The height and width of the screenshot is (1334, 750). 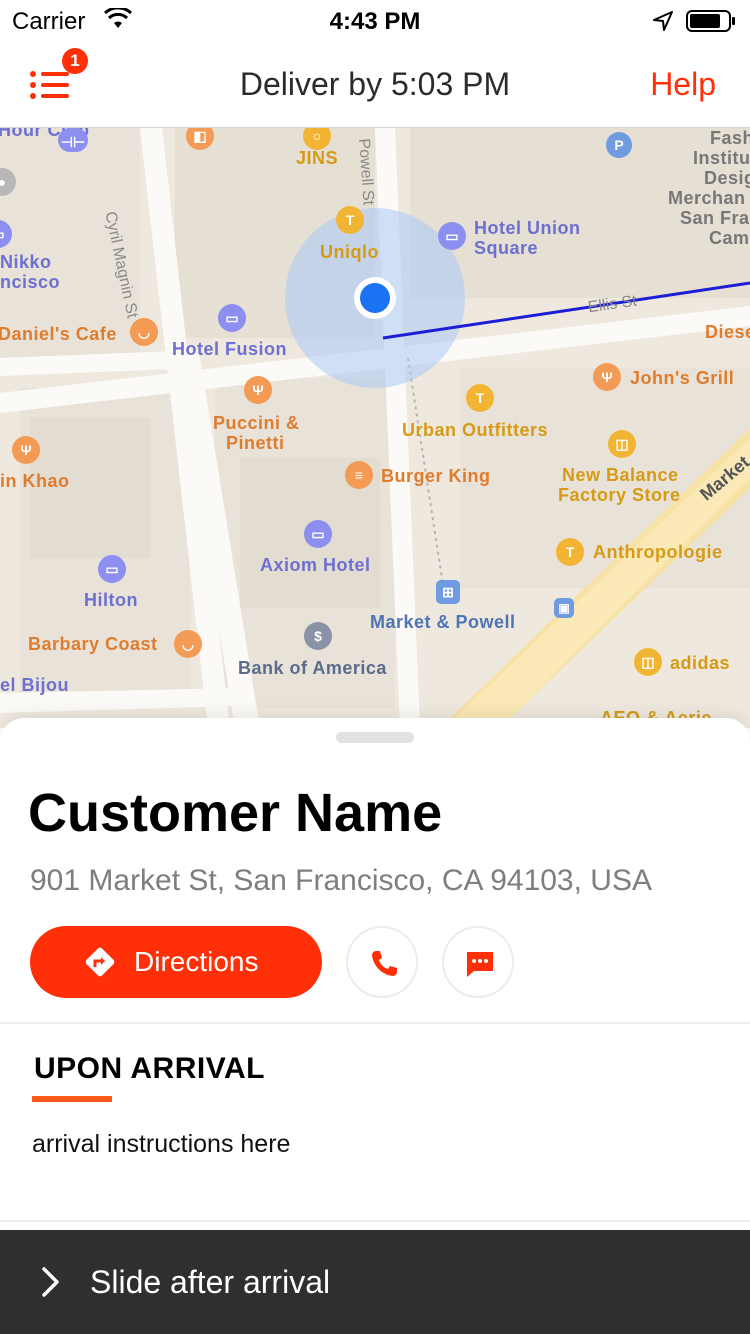 I want to click on directions-button: Directions, so click(x=176, y=962).